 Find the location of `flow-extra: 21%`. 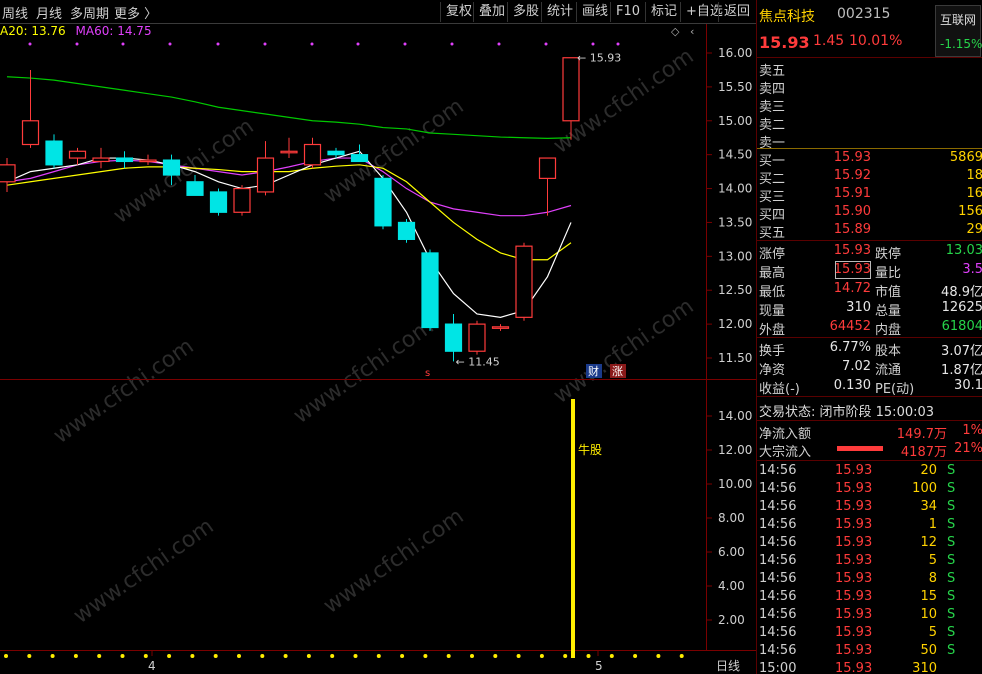

flow-extra: 21% is located at coordinates (968, 448).